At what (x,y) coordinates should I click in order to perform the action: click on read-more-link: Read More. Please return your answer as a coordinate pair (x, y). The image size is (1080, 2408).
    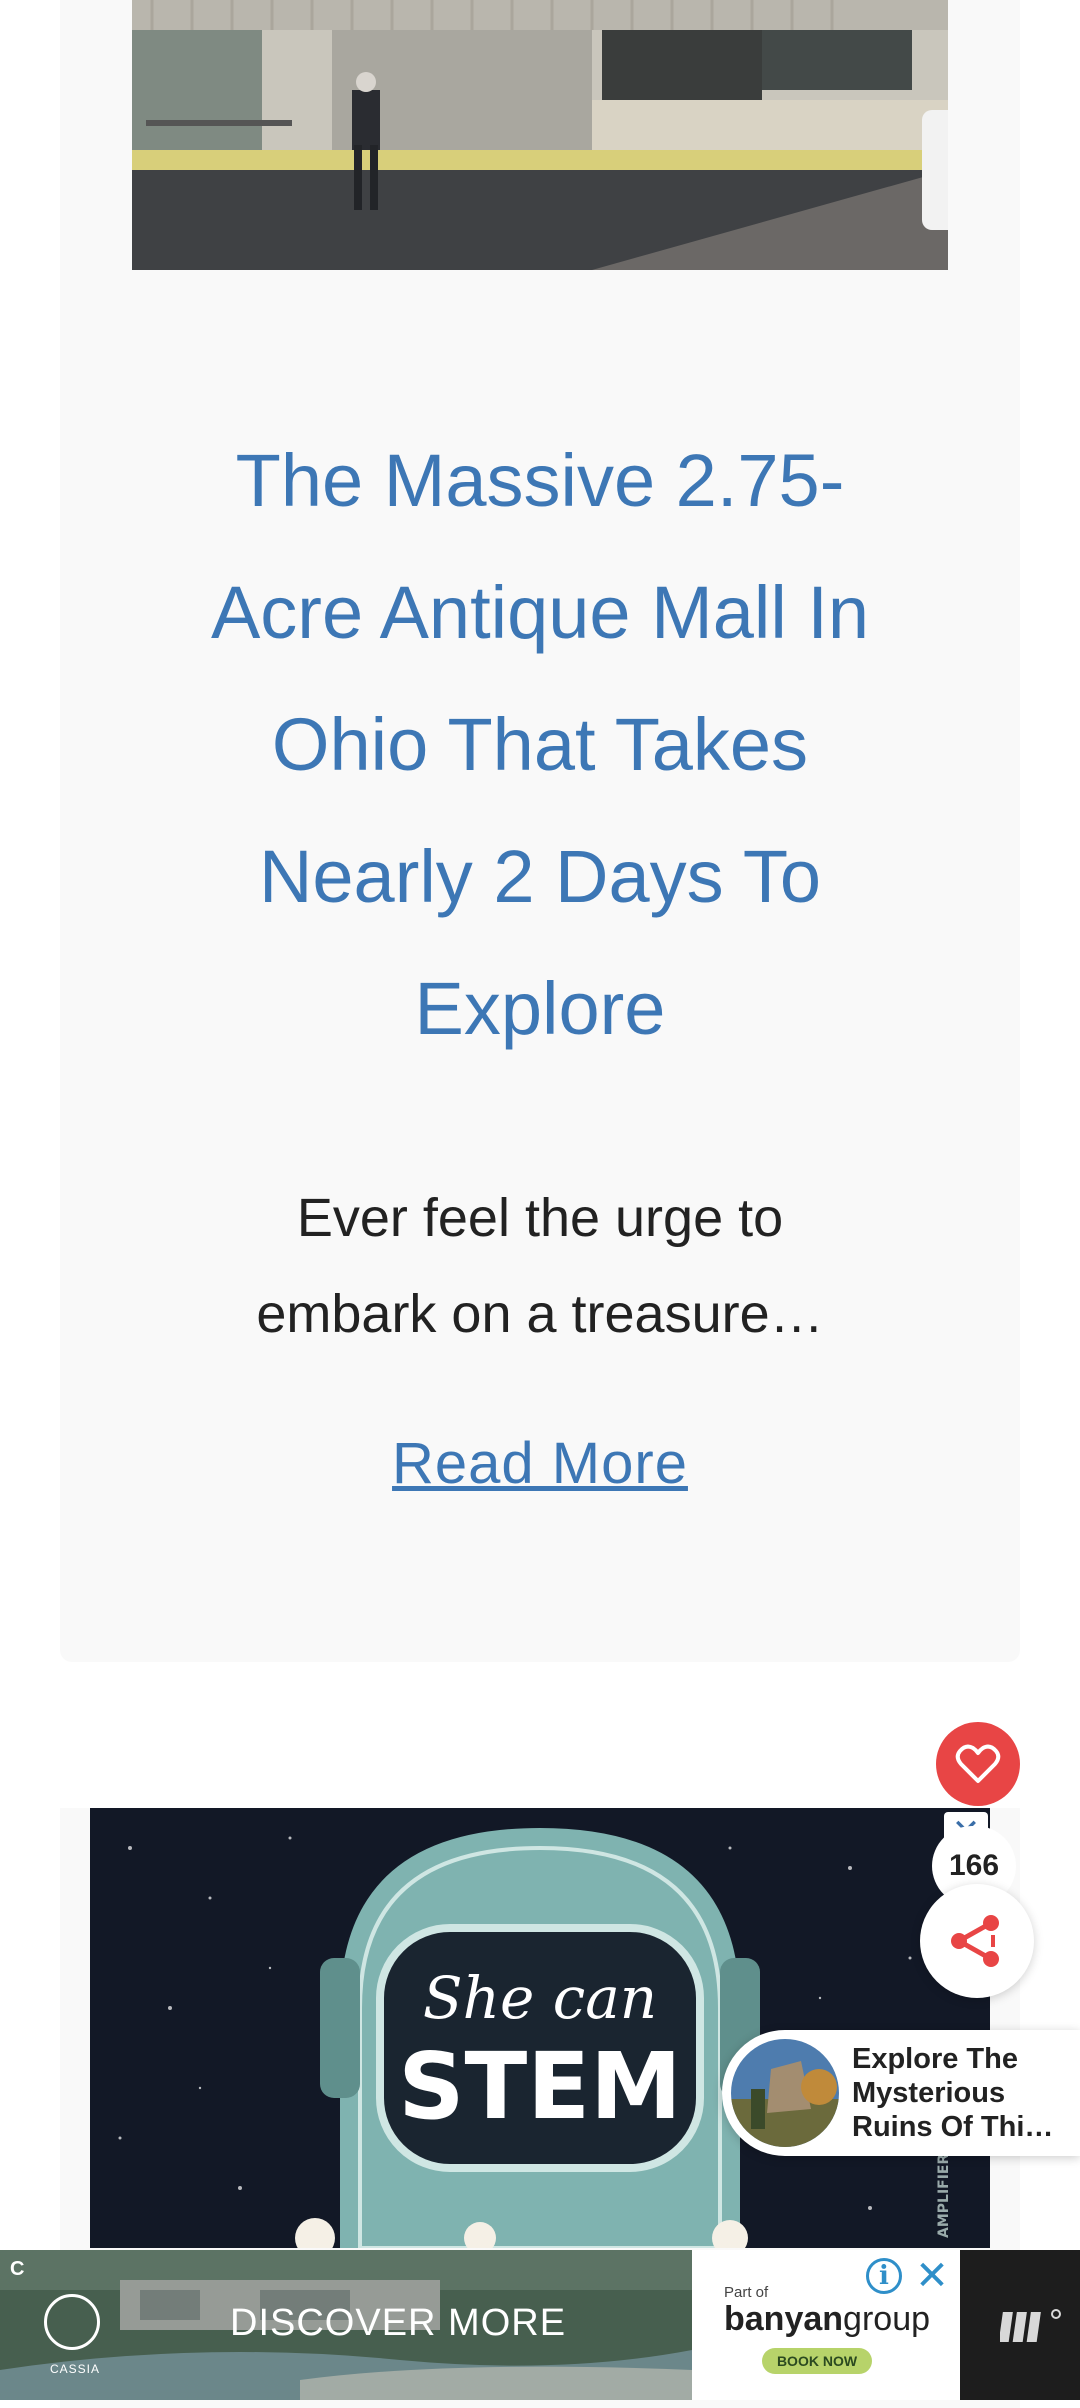
    Looking at the image, I should click on (540, 1463).